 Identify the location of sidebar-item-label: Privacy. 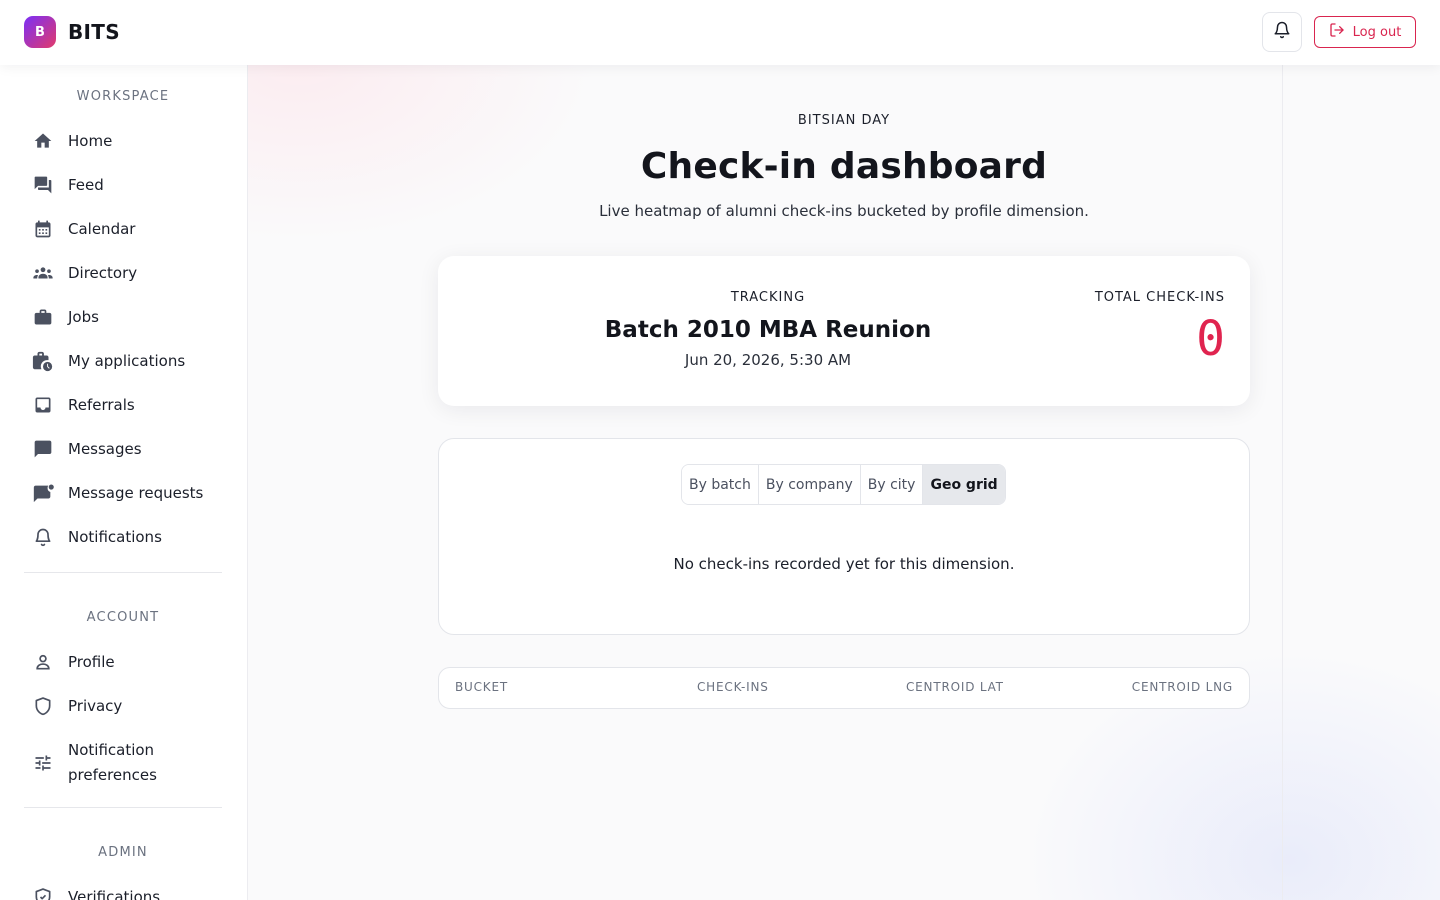
(95, 706).